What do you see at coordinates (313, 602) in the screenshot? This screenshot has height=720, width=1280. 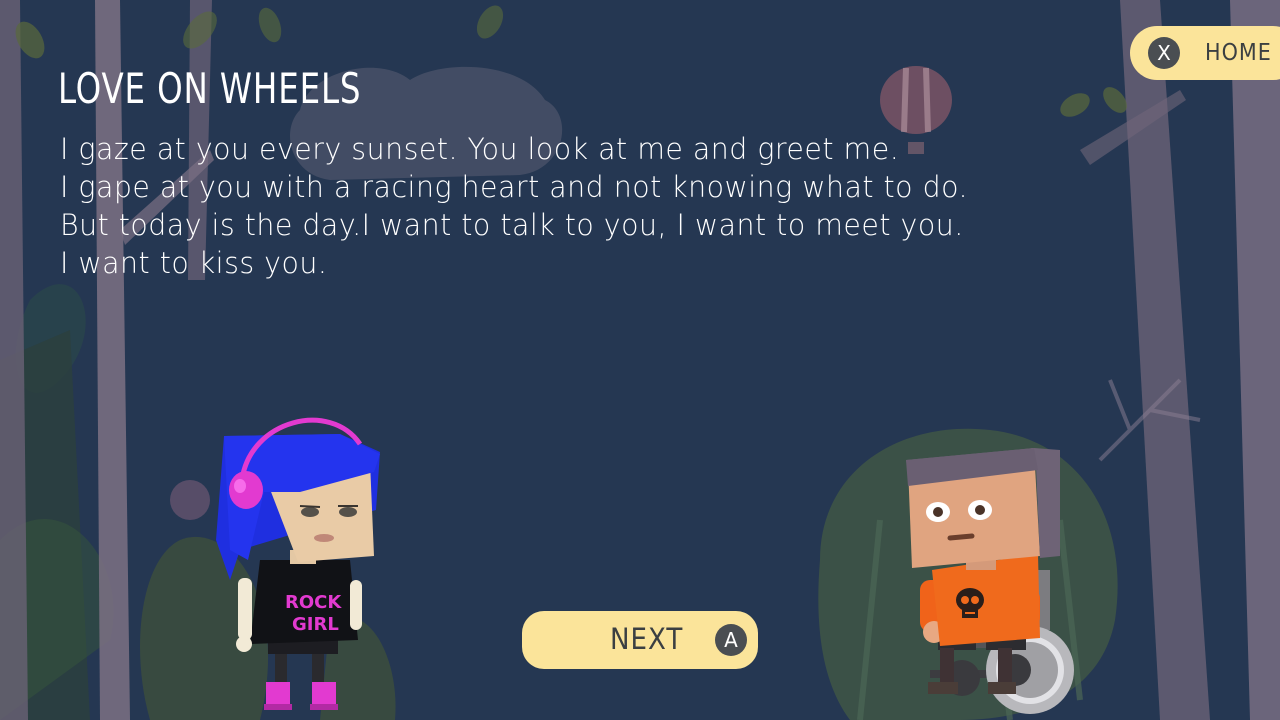 I see `shirt-text-rock: ROCK` at bounding box center [313, 602].